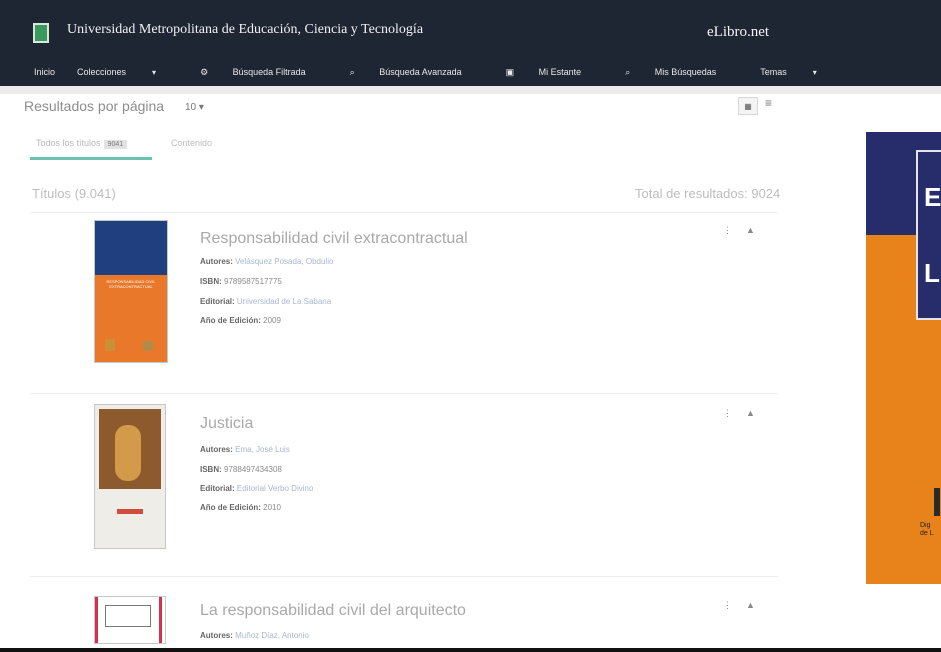 The image size is (941, 652). Describe the element at coordinates (74, 193) in the screenshot. I see `titles-count: Títulos (9.041)` at that location.